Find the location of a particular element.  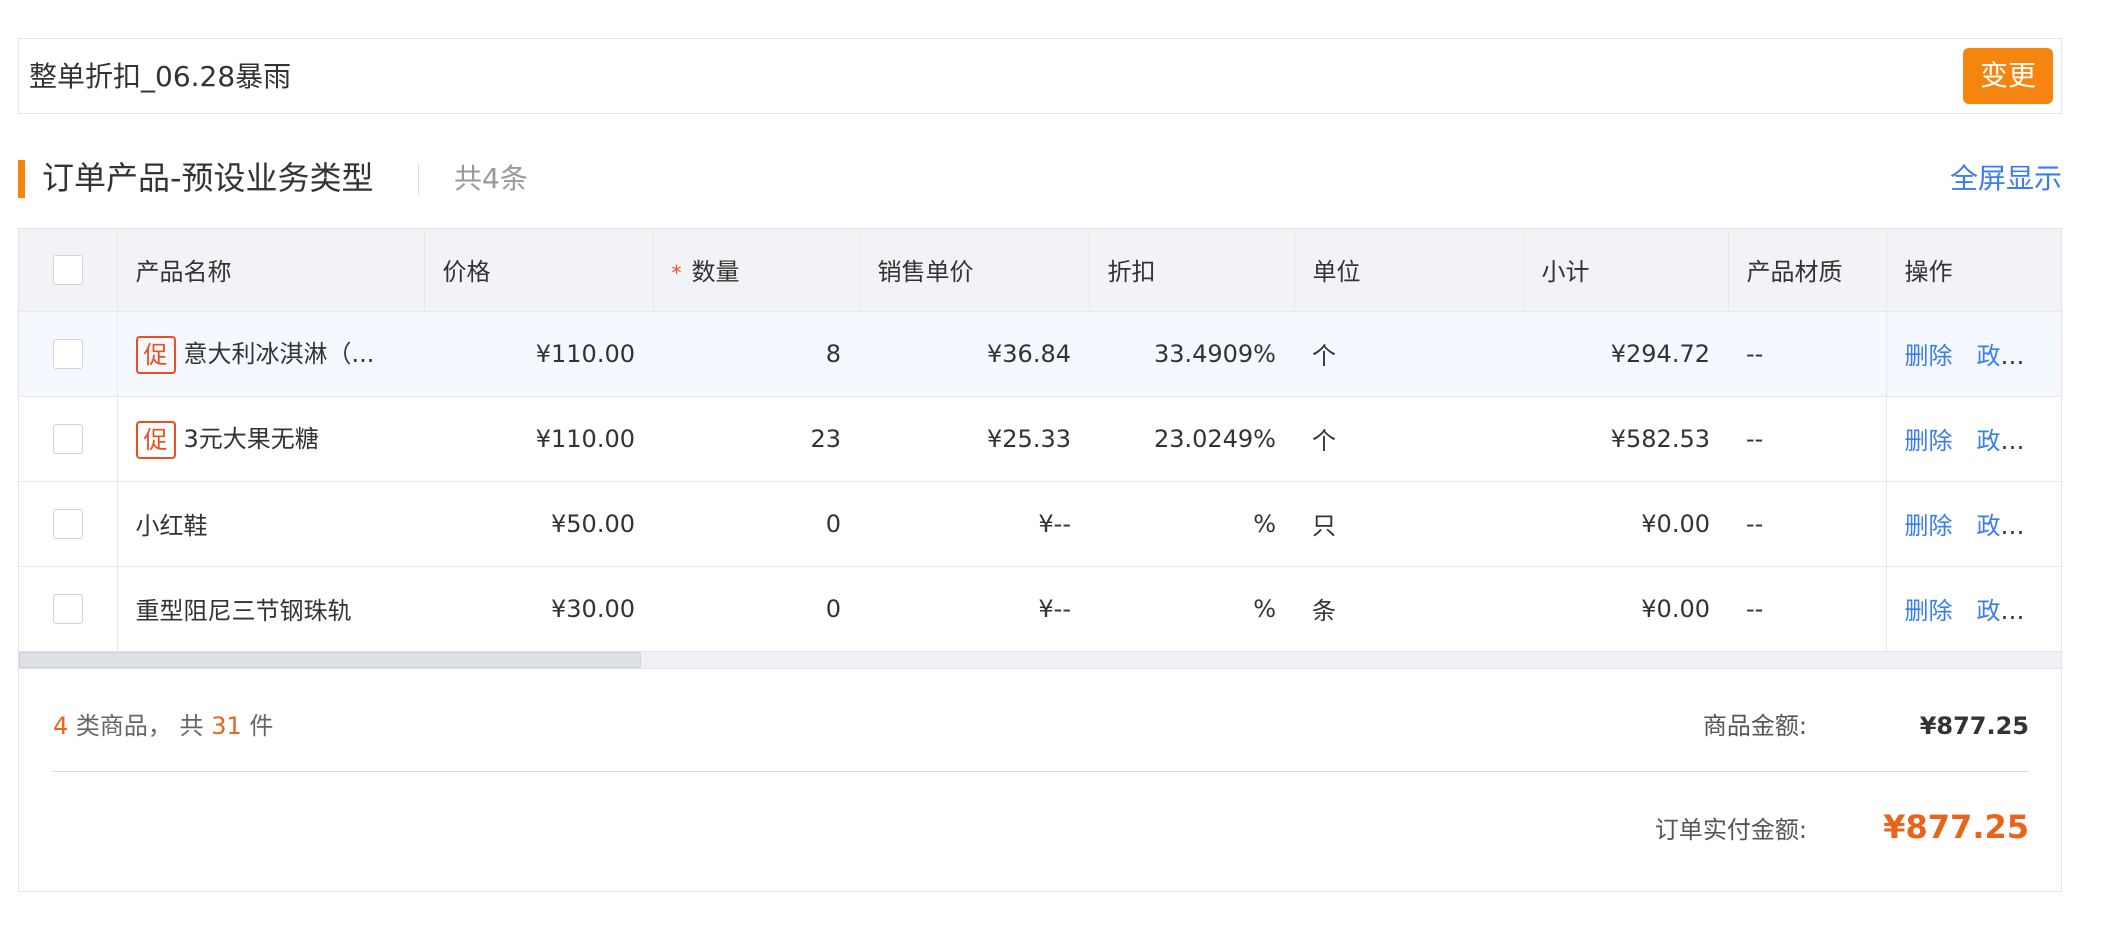

title-divider is located at coordinates (418, 179).